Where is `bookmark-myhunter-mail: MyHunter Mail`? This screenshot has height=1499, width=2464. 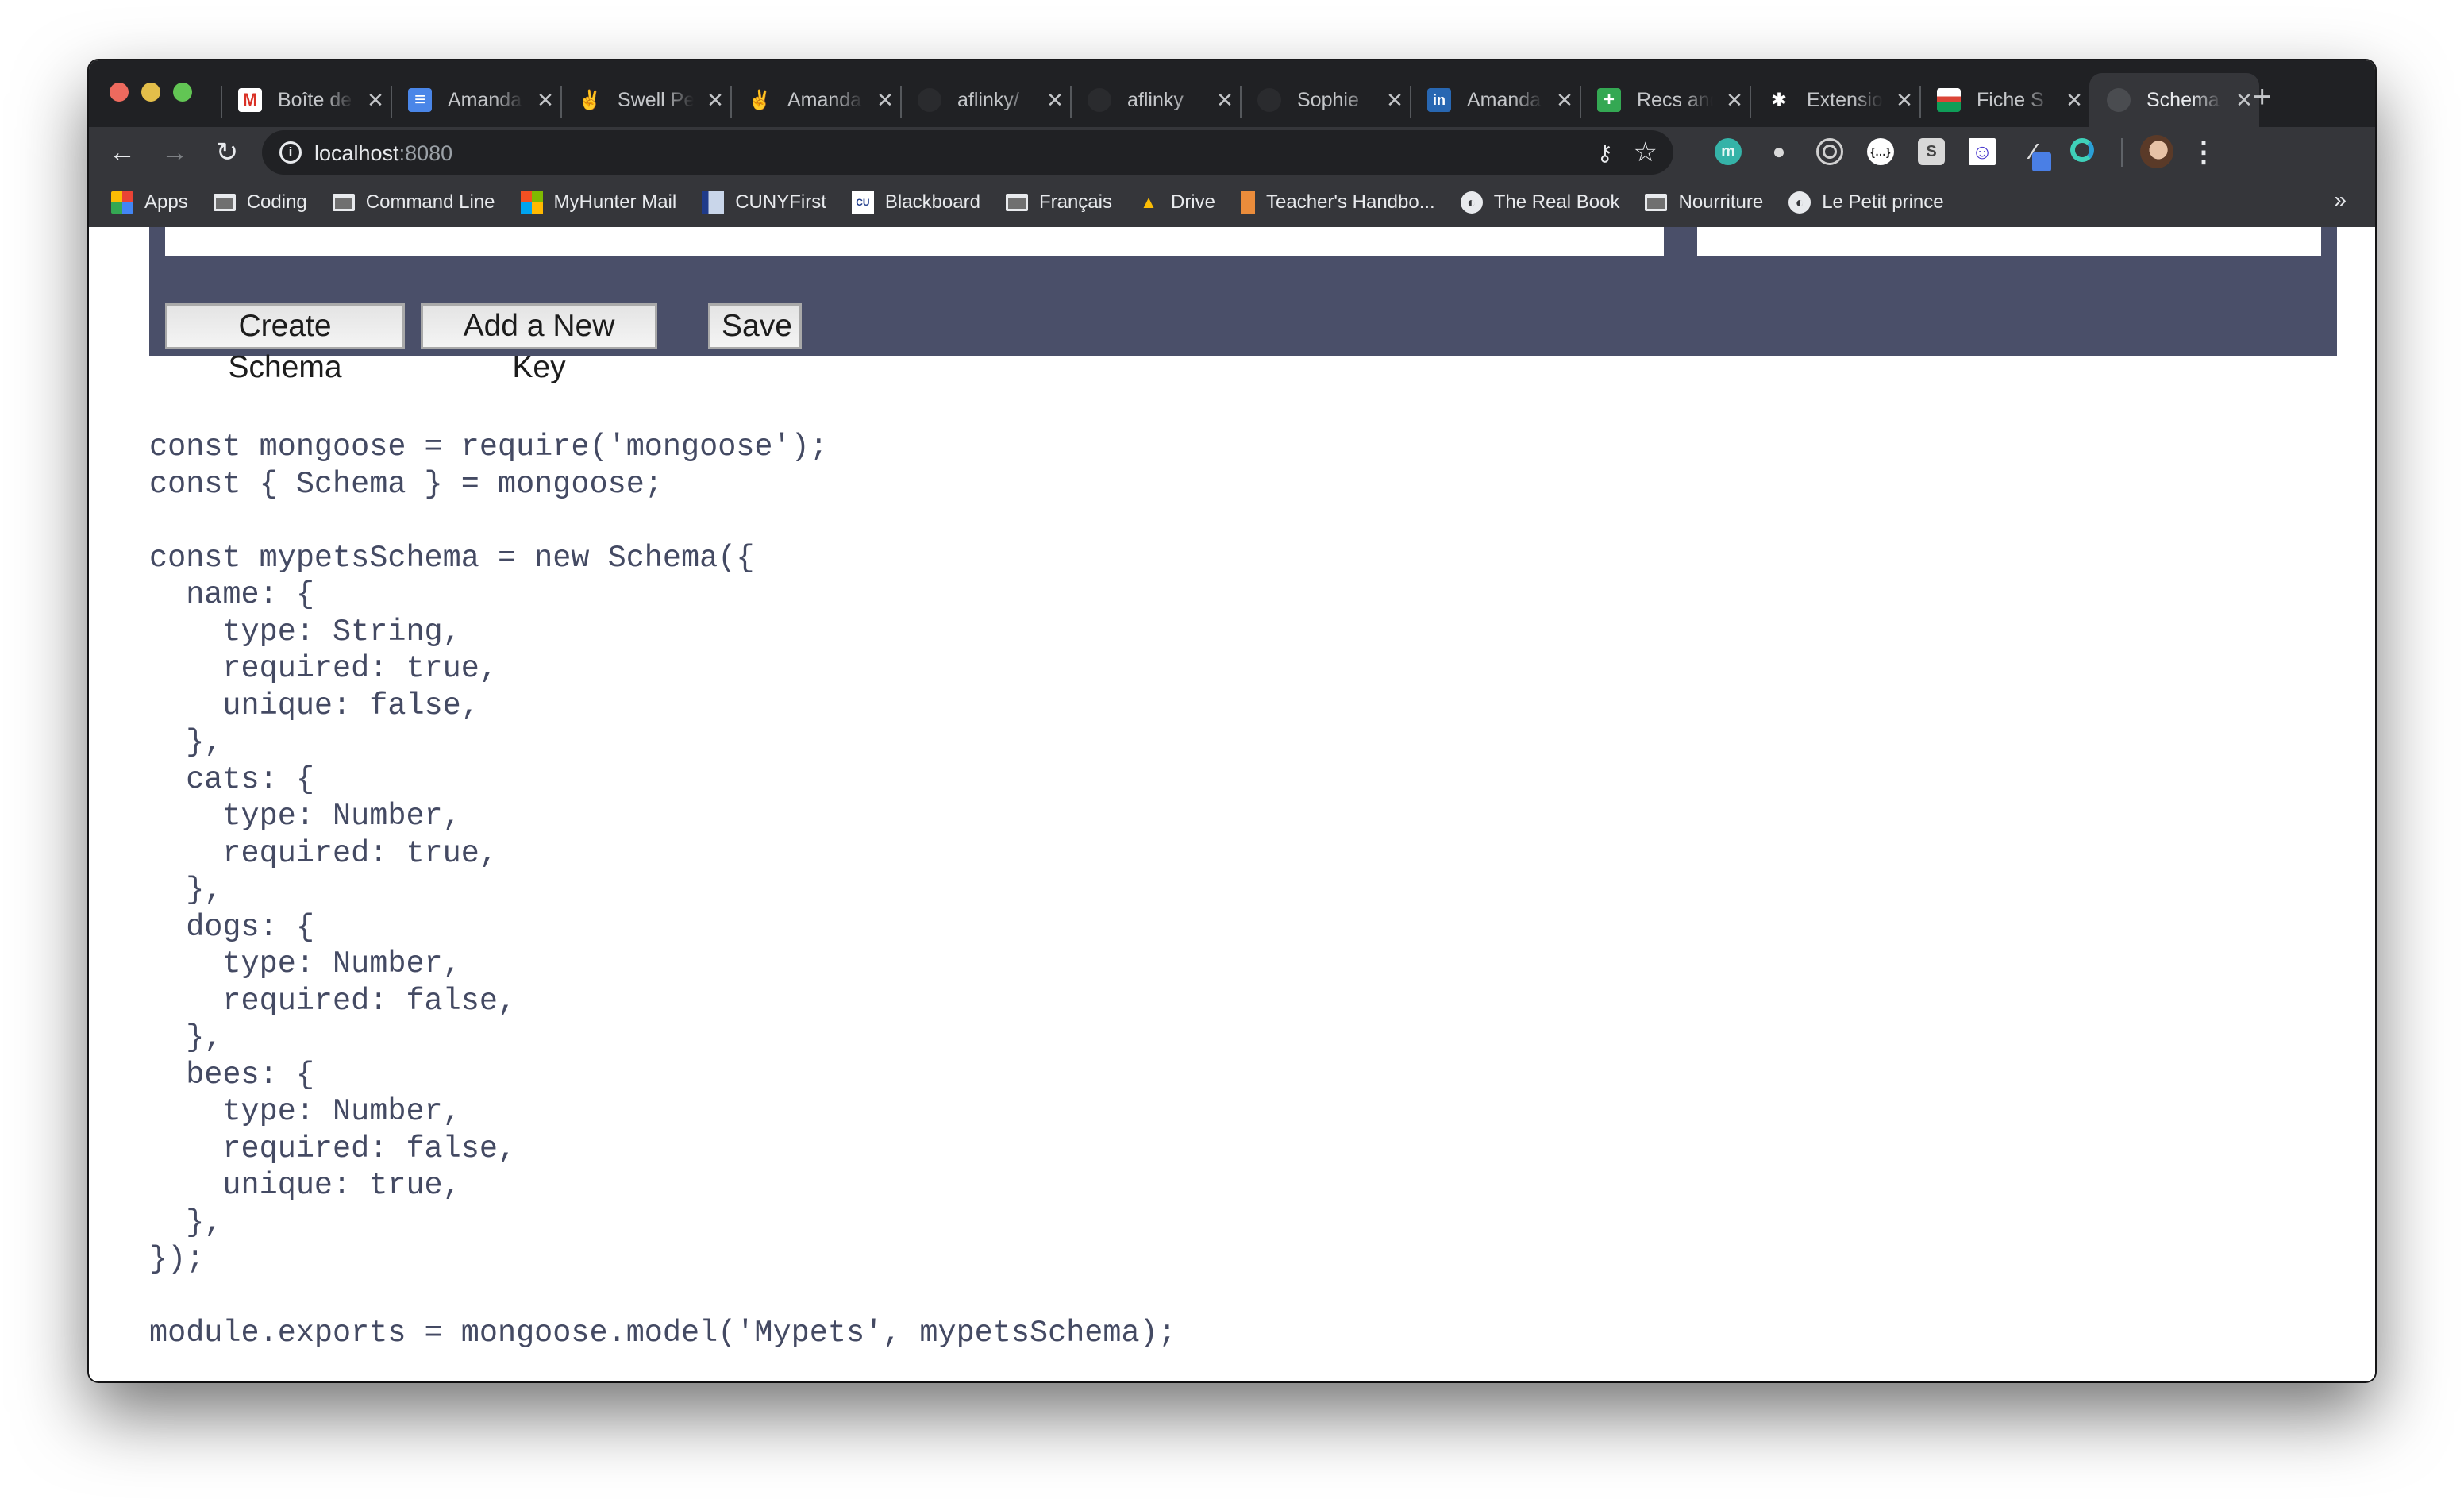
bookmark-myhunter-mail: MyHunter Mail is located at coordinates (598, 202).